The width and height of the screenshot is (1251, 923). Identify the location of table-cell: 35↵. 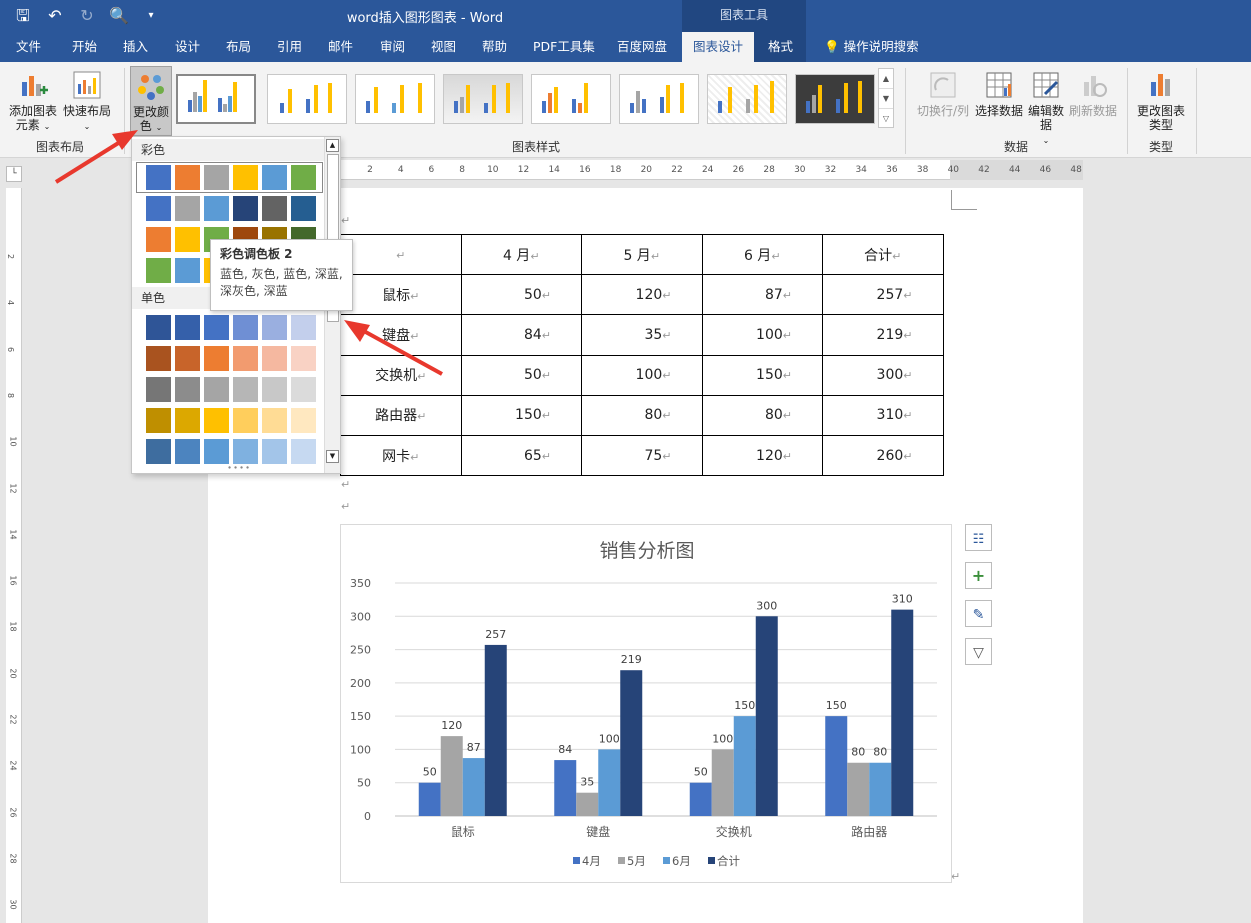
(642, 335).